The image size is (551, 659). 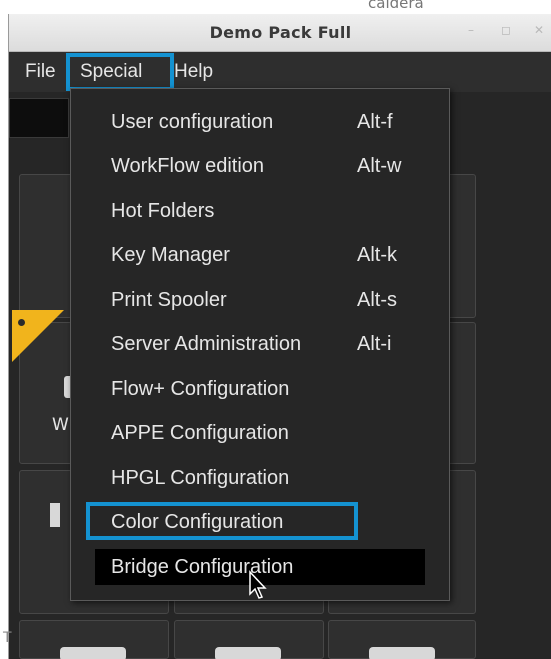 What do you see at coordinates (471, 30) in the screenshot?
I see `minimize-icon: –` at bounding box center [471, 30].